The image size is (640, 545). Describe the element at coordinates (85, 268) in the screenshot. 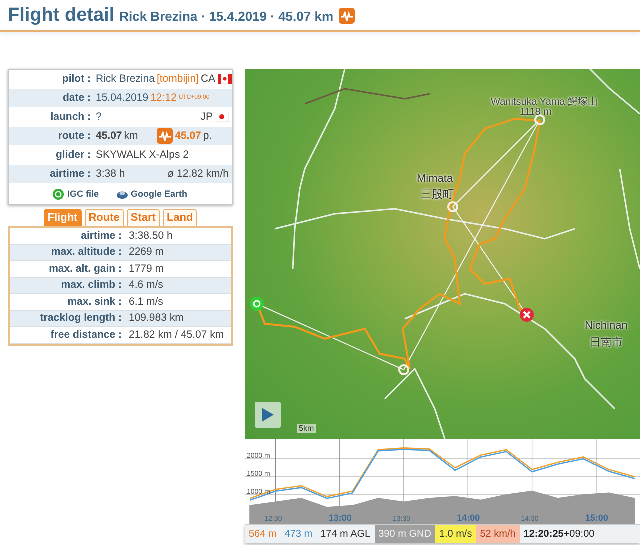

I see `stat-label: max. alt. gain :` at that location.